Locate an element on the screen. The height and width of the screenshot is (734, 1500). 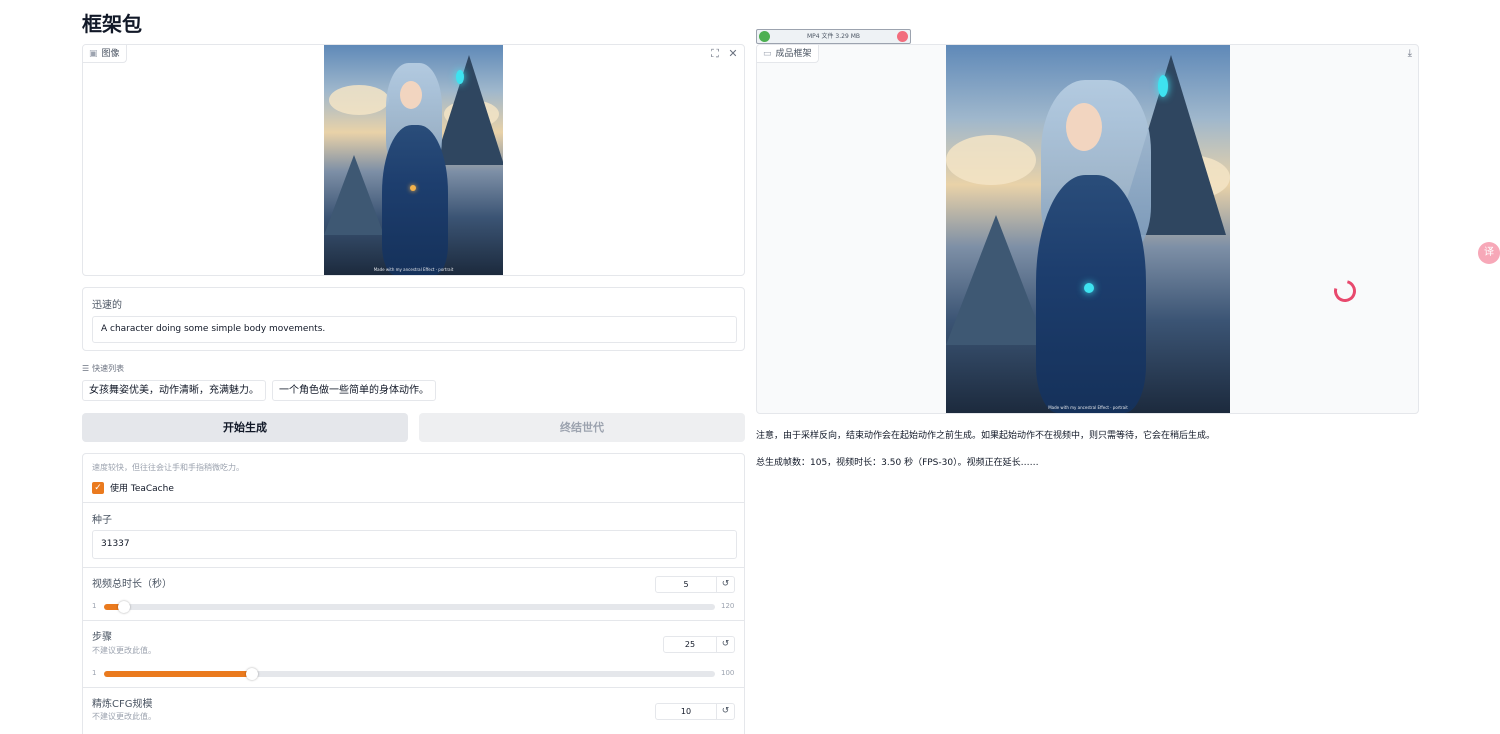
teacache-checkbox: ✓ is located at coordinates (98, 488).